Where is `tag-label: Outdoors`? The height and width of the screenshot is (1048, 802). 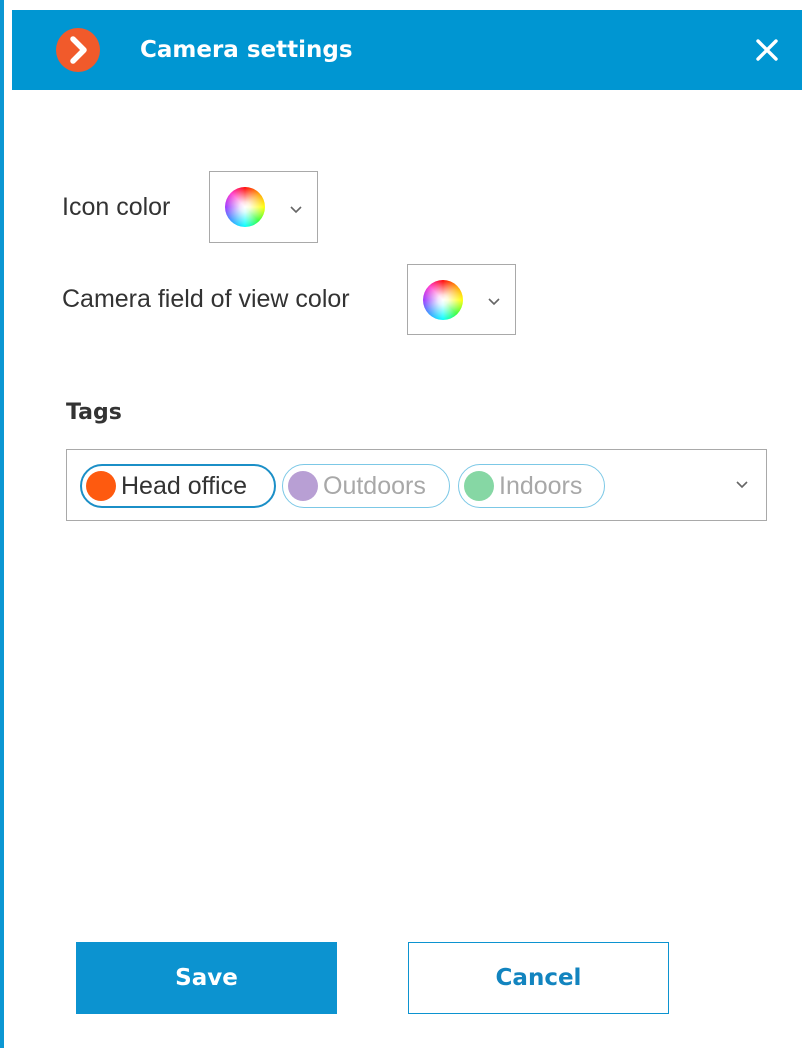 tag-label: Outdoors is located at coordinates (374, 486).